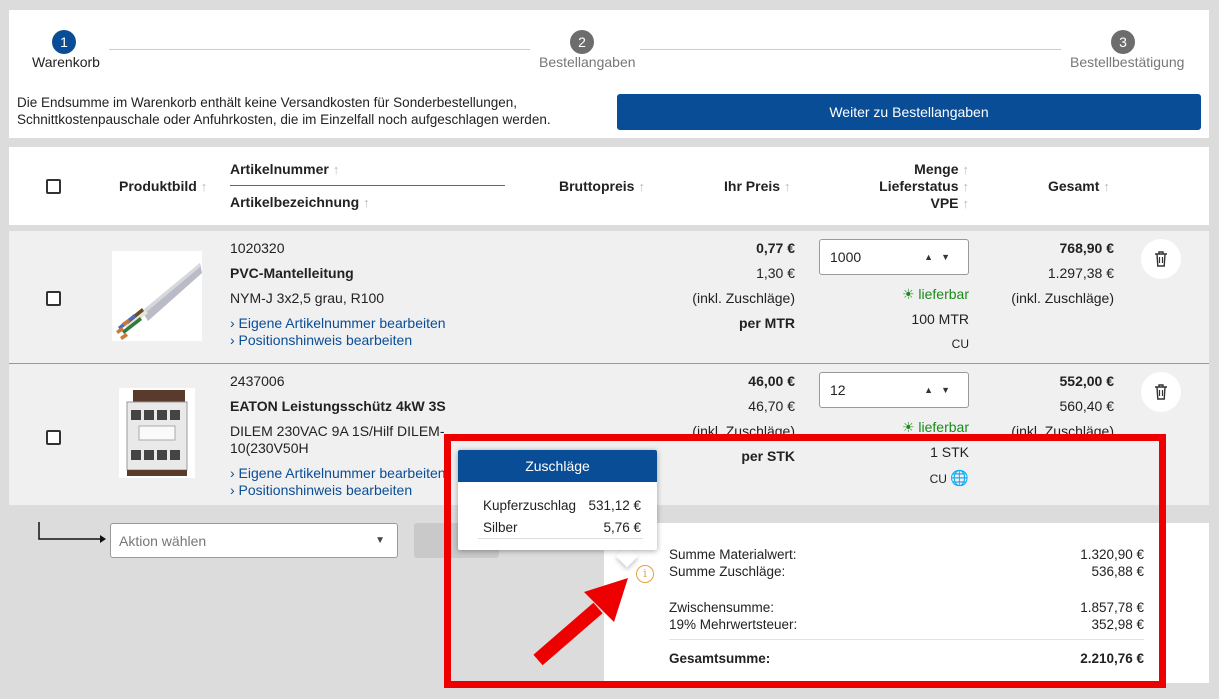 The height and width of the screenshot is (699, 1219). What do you see at coordinates (733, 554) in the screenshot?
I see `material-total-label: Summe Materialwert:` at bounding box center [733, 554].